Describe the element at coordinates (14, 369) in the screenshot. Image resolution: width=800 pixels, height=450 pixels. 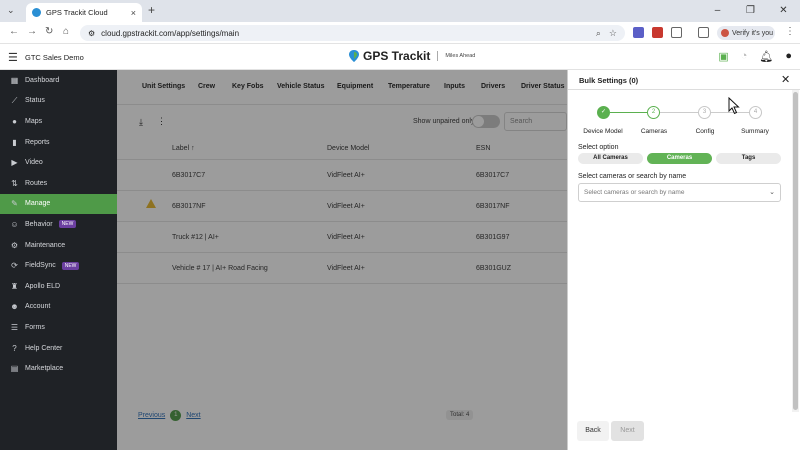
I see `marketplace-icon: ▤` at that location.